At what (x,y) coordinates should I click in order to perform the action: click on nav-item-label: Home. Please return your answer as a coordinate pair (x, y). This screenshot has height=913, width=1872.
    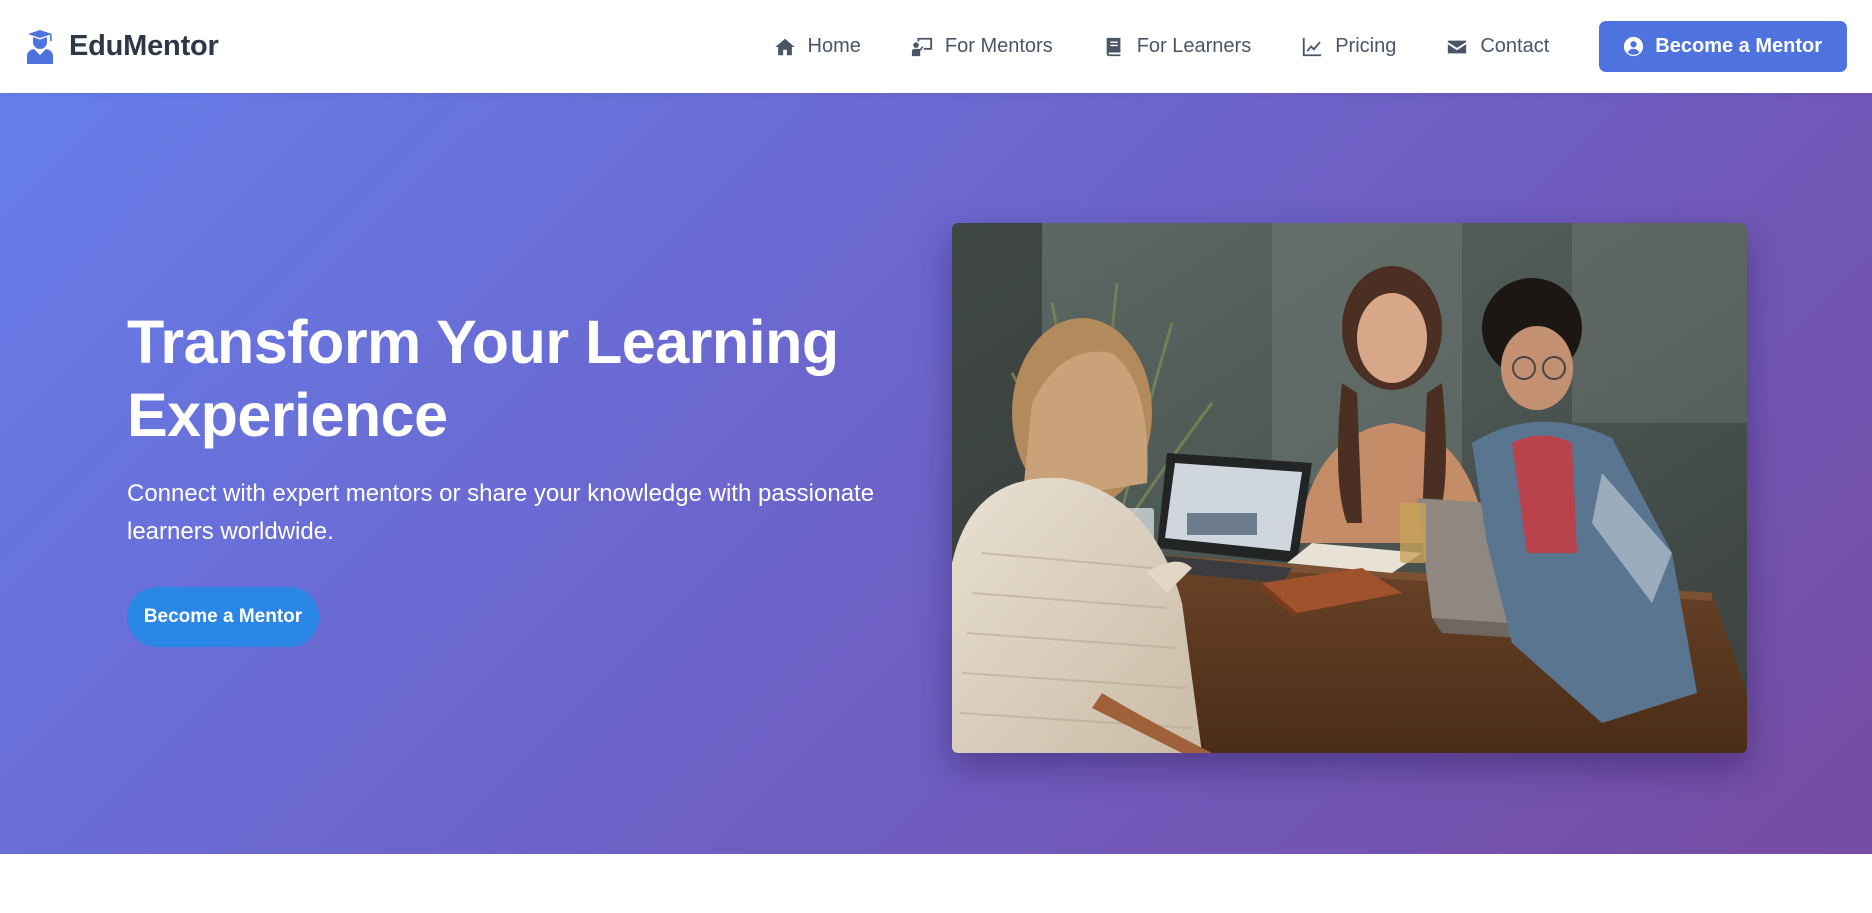
    Looking at the image, I should click on (834, 46).